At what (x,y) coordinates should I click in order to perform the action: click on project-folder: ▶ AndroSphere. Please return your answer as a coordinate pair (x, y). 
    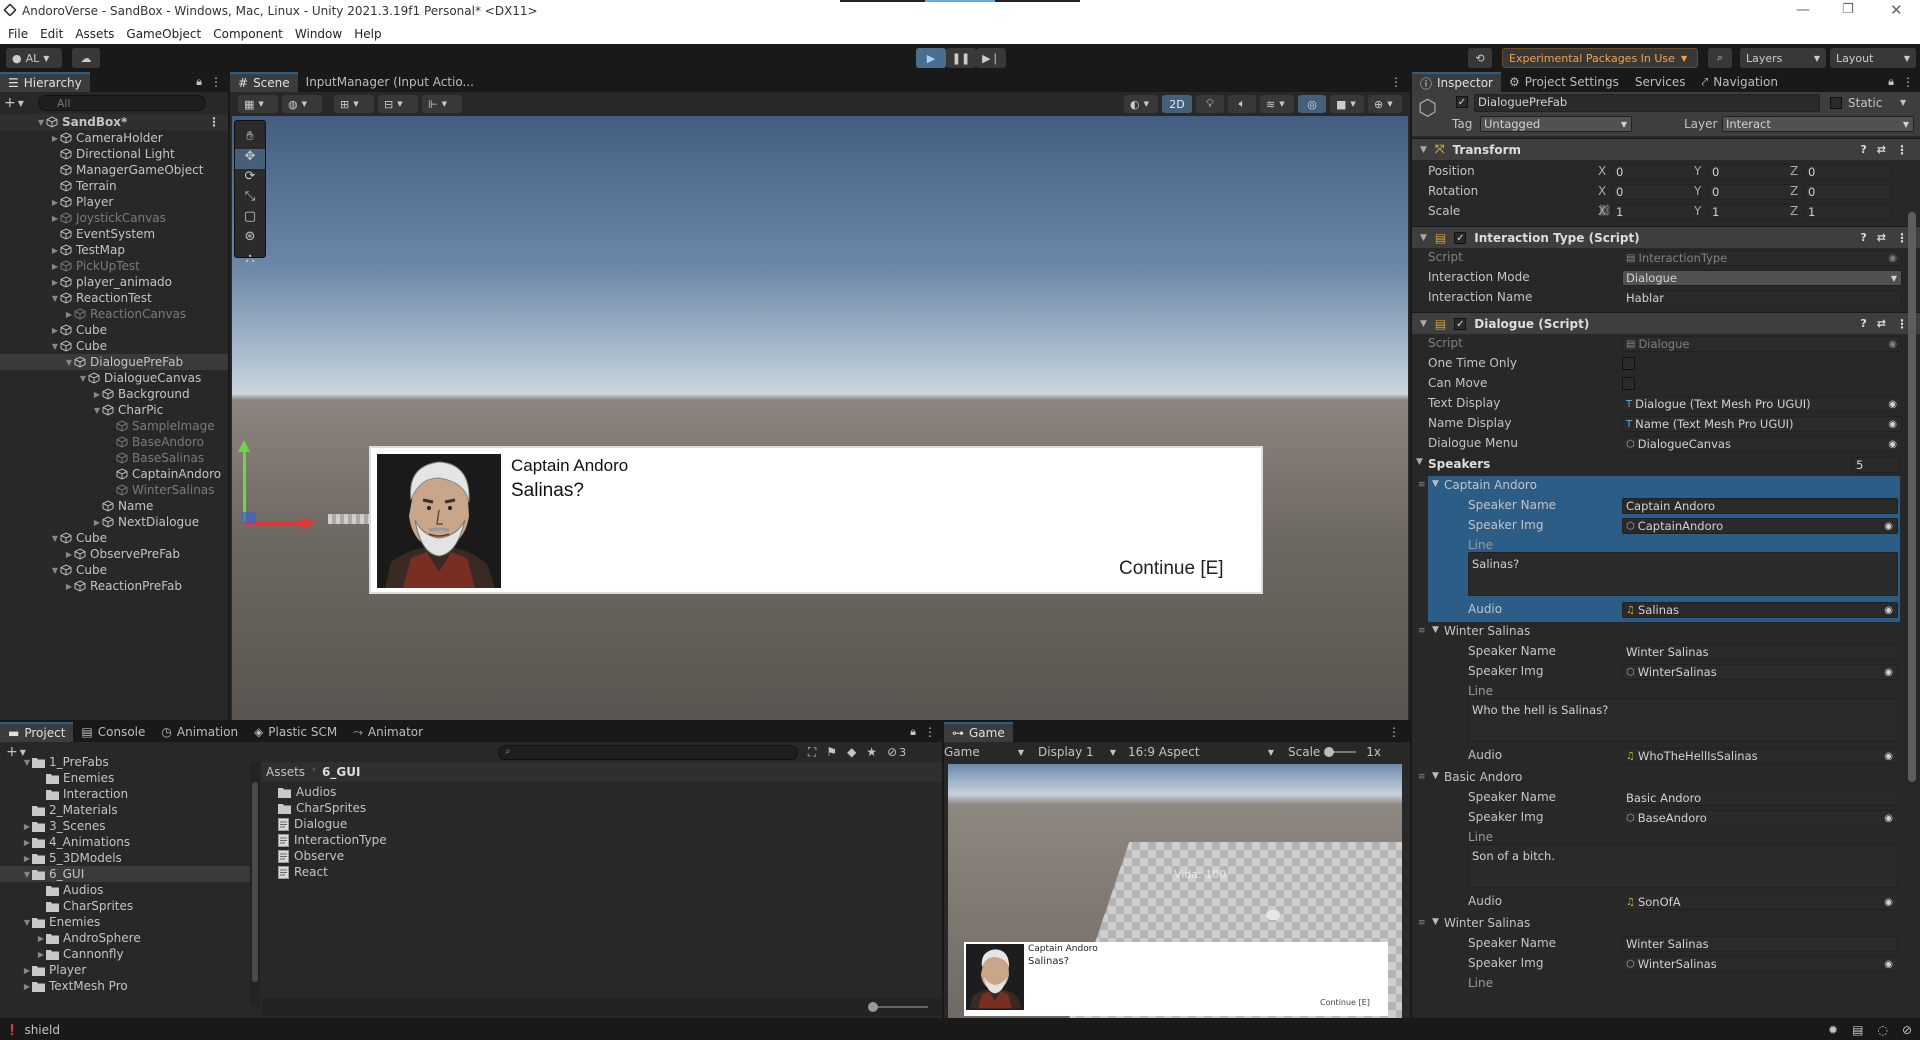
    Looking at the image, I should click on (125, 938).